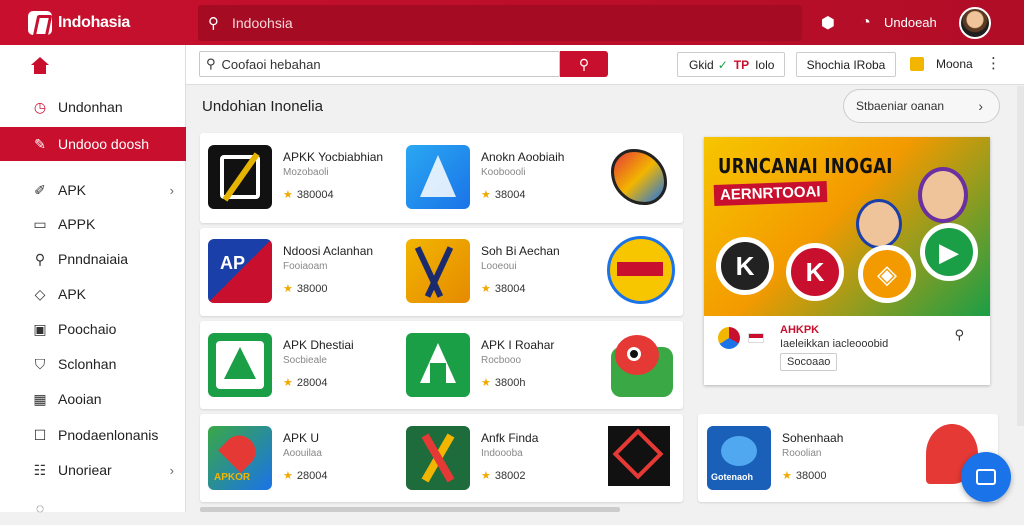 This screenshot has height=525, width=1024. I want to click on sidebar-item-label: Pnndnaiaia, so click(93, 259).